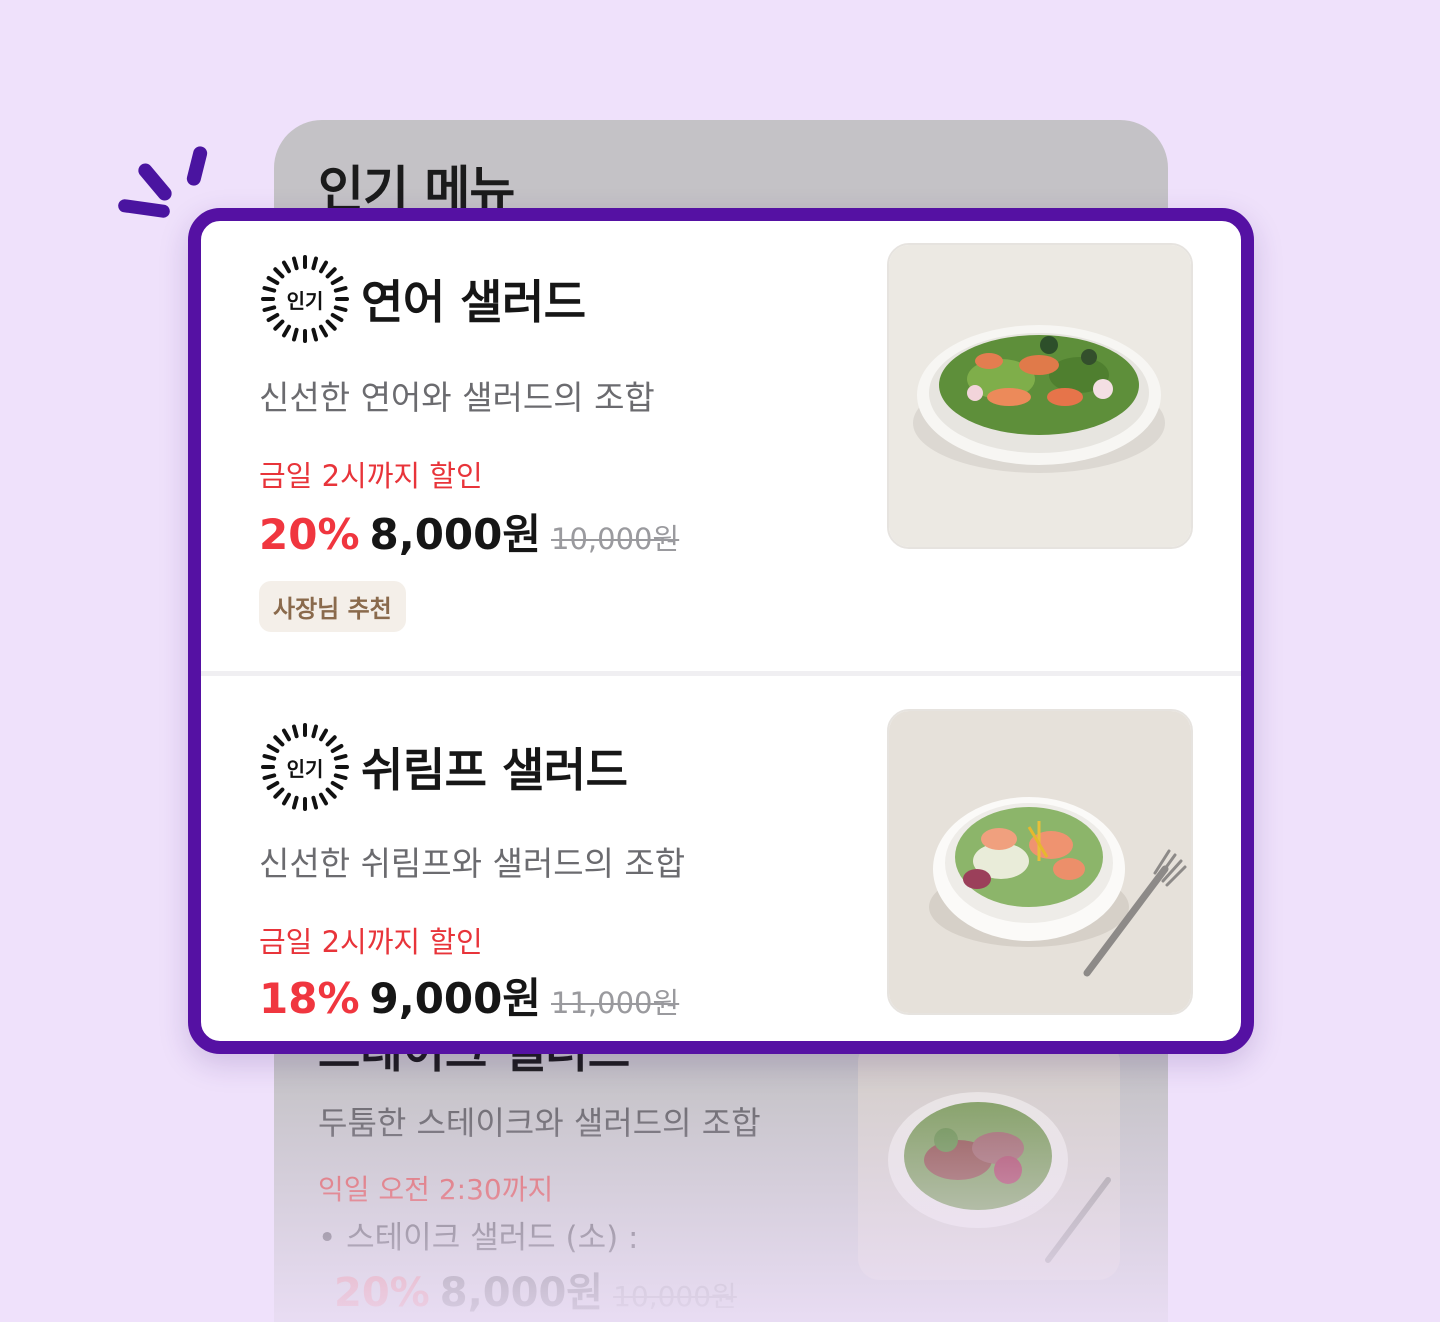 This screenshot has height=1322, width=1440. Describe the element at coordinates (675, 1296) in the screenshot. I see `steak-salad-original-price: 10,000원` at that location.